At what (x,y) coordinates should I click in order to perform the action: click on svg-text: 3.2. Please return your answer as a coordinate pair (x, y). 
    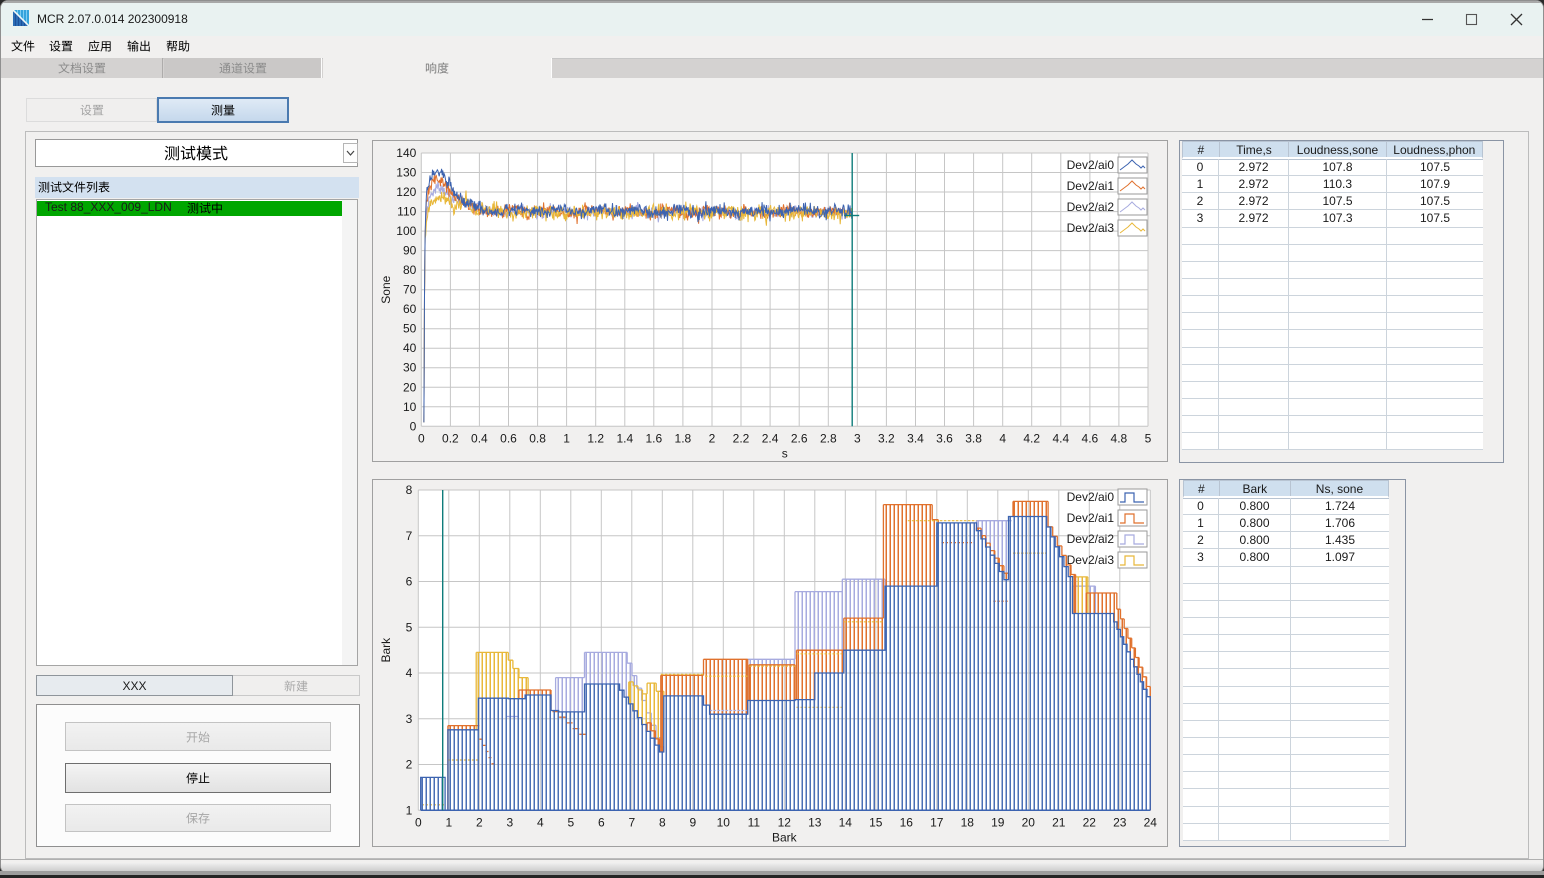
    Looking at the image, I should click on (886, 438).